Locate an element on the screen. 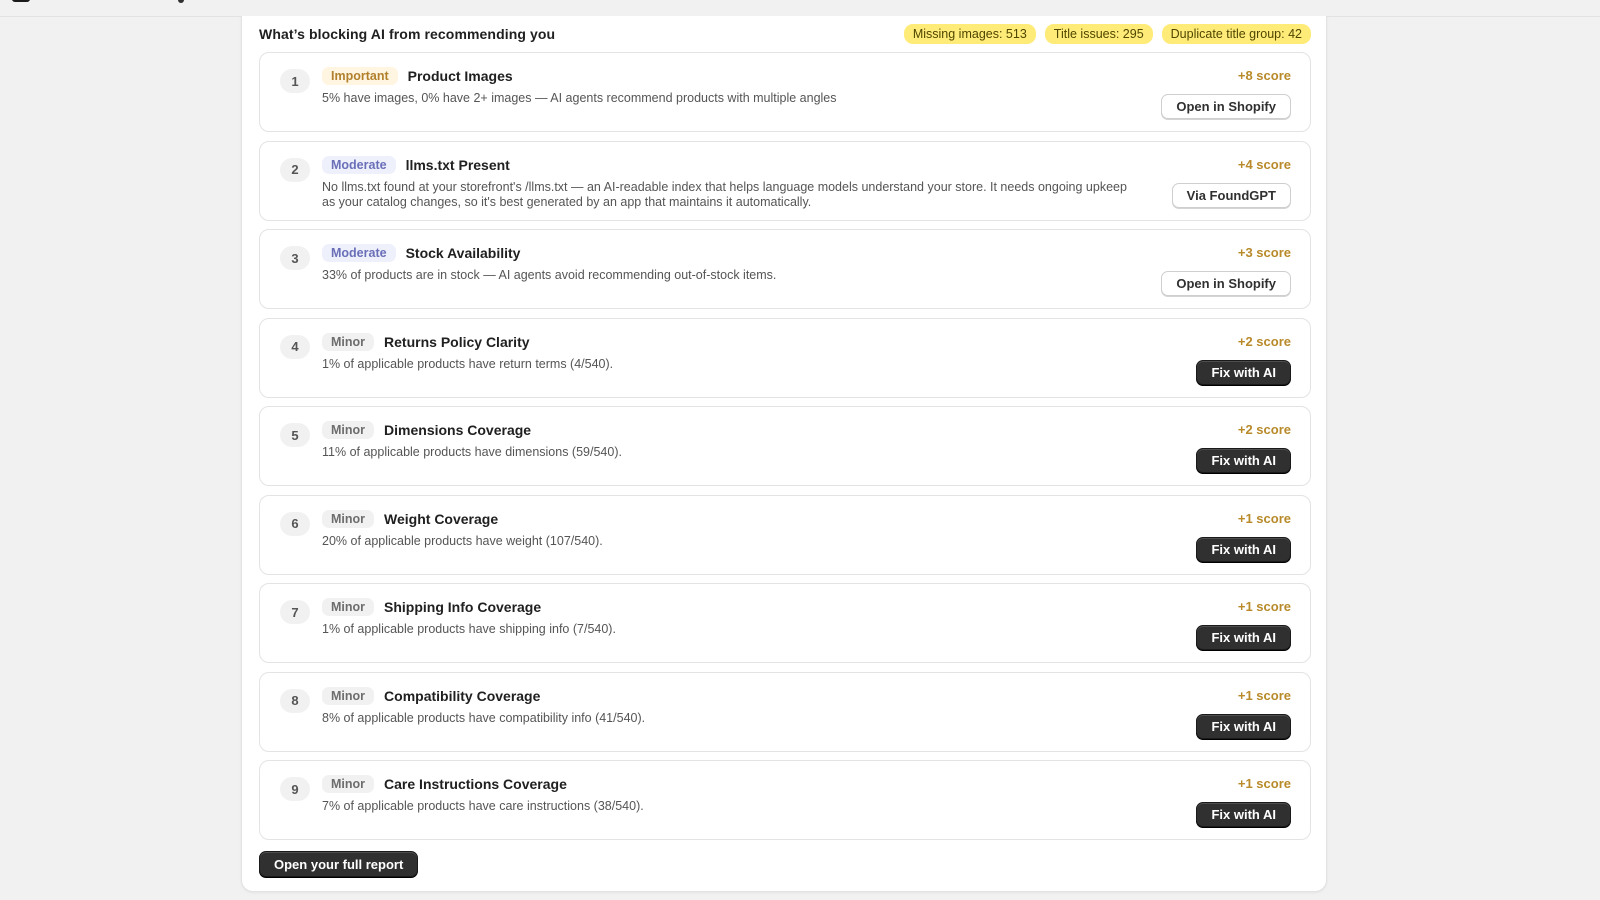  item-title: llms.txt Present is located at coordinates (457, 164).